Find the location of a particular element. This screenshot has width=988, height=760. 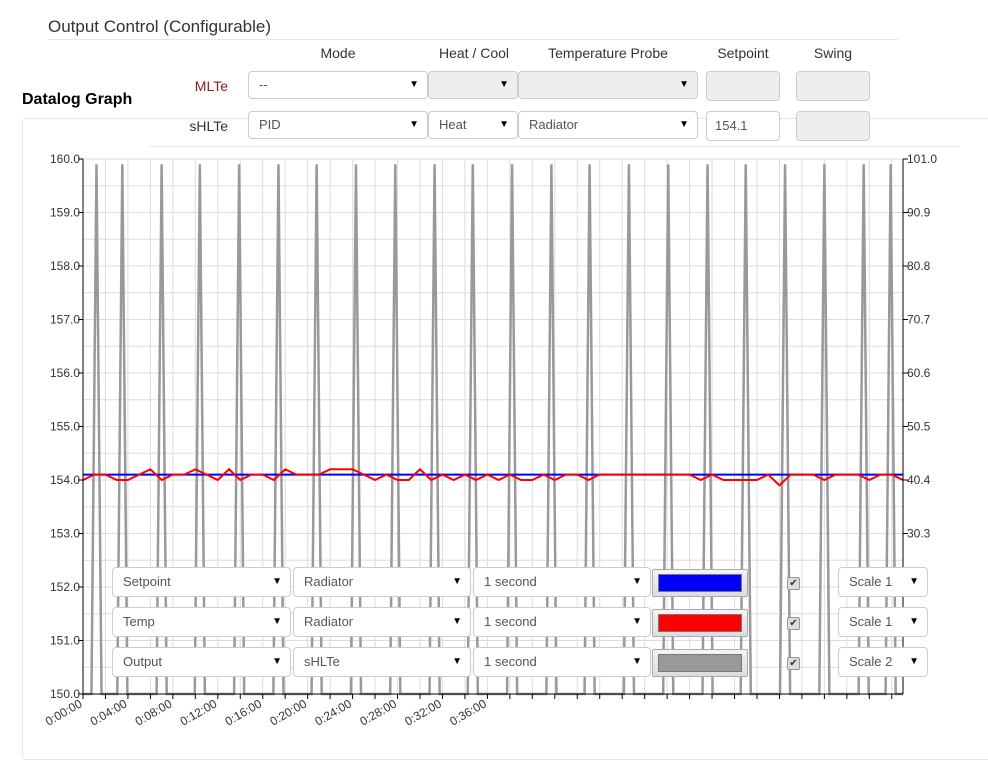

series-scale-value: Scale 2 is located at coordinates (871, 661).